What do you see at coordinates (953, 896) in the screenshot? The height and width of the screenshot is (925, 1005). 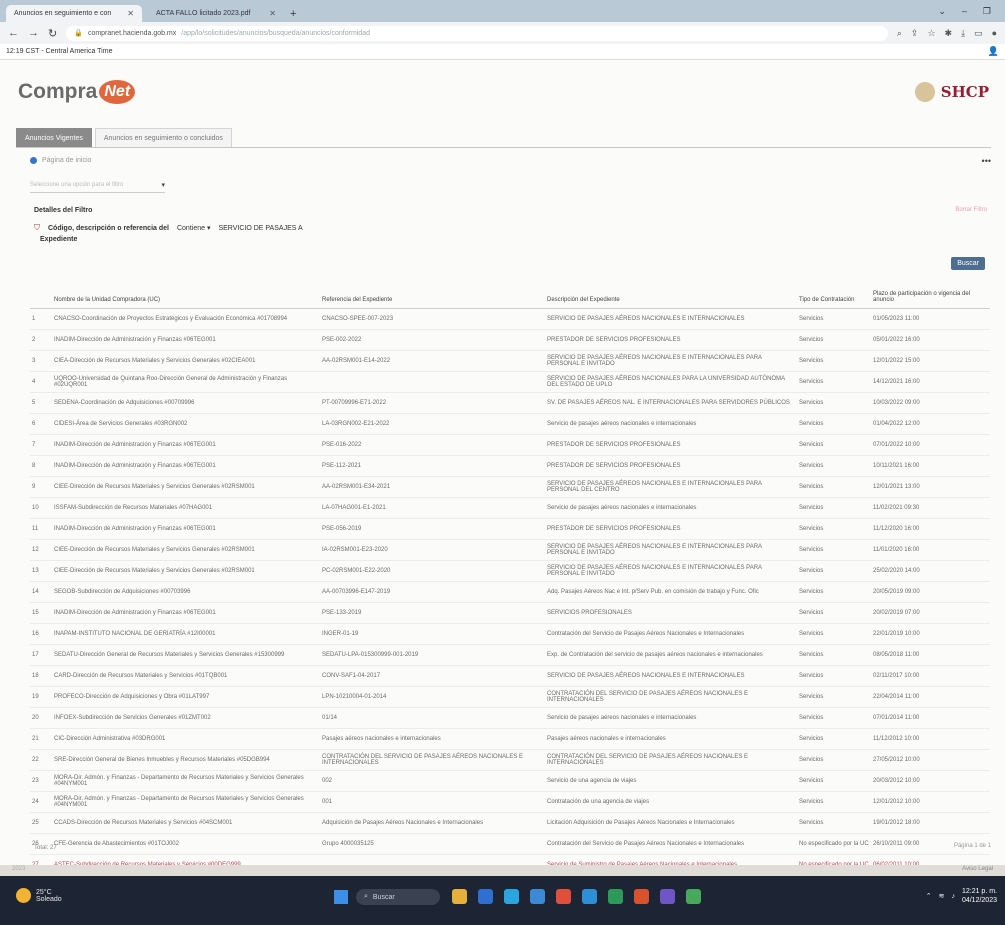 I see `volume-icon: ♪` at bounding box center [953, 896].